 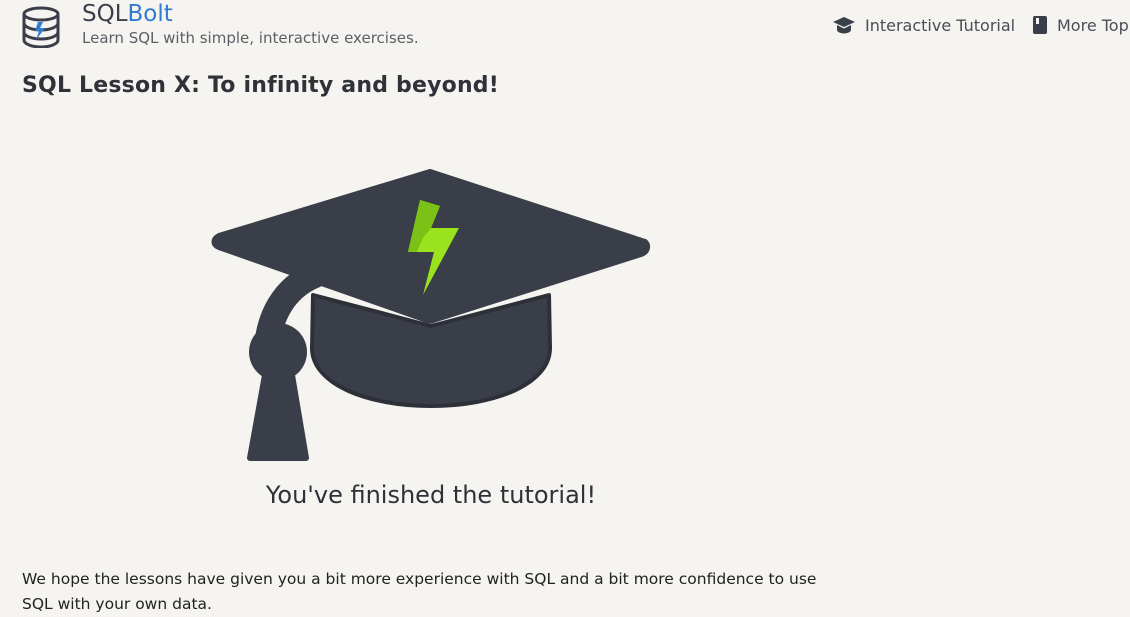 I want to click on graduation-cap-icon, so click(x=844, y=25).